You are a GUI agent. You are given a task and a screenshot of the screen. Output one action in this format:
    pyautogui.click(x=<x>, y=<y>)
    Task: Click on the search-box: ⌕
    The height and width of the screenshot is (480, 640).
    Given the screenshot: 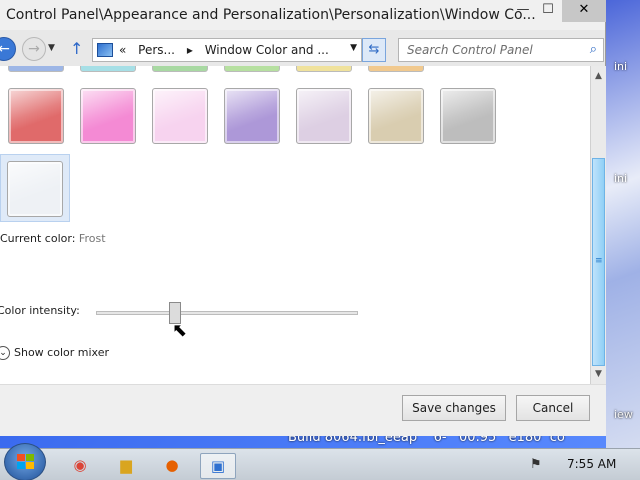 What is the action you would take?
    pyautogui.click(x=501, y=50)
    